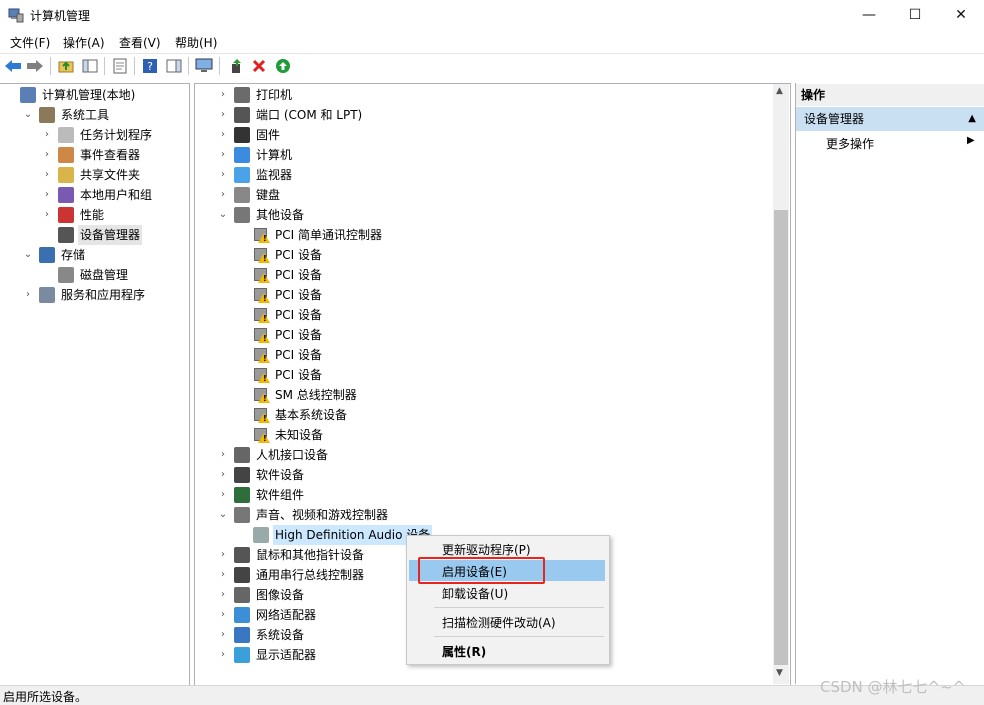 The image size is (984, 705). I want to click on tree-item: 设备管理器, so click(92, 235).